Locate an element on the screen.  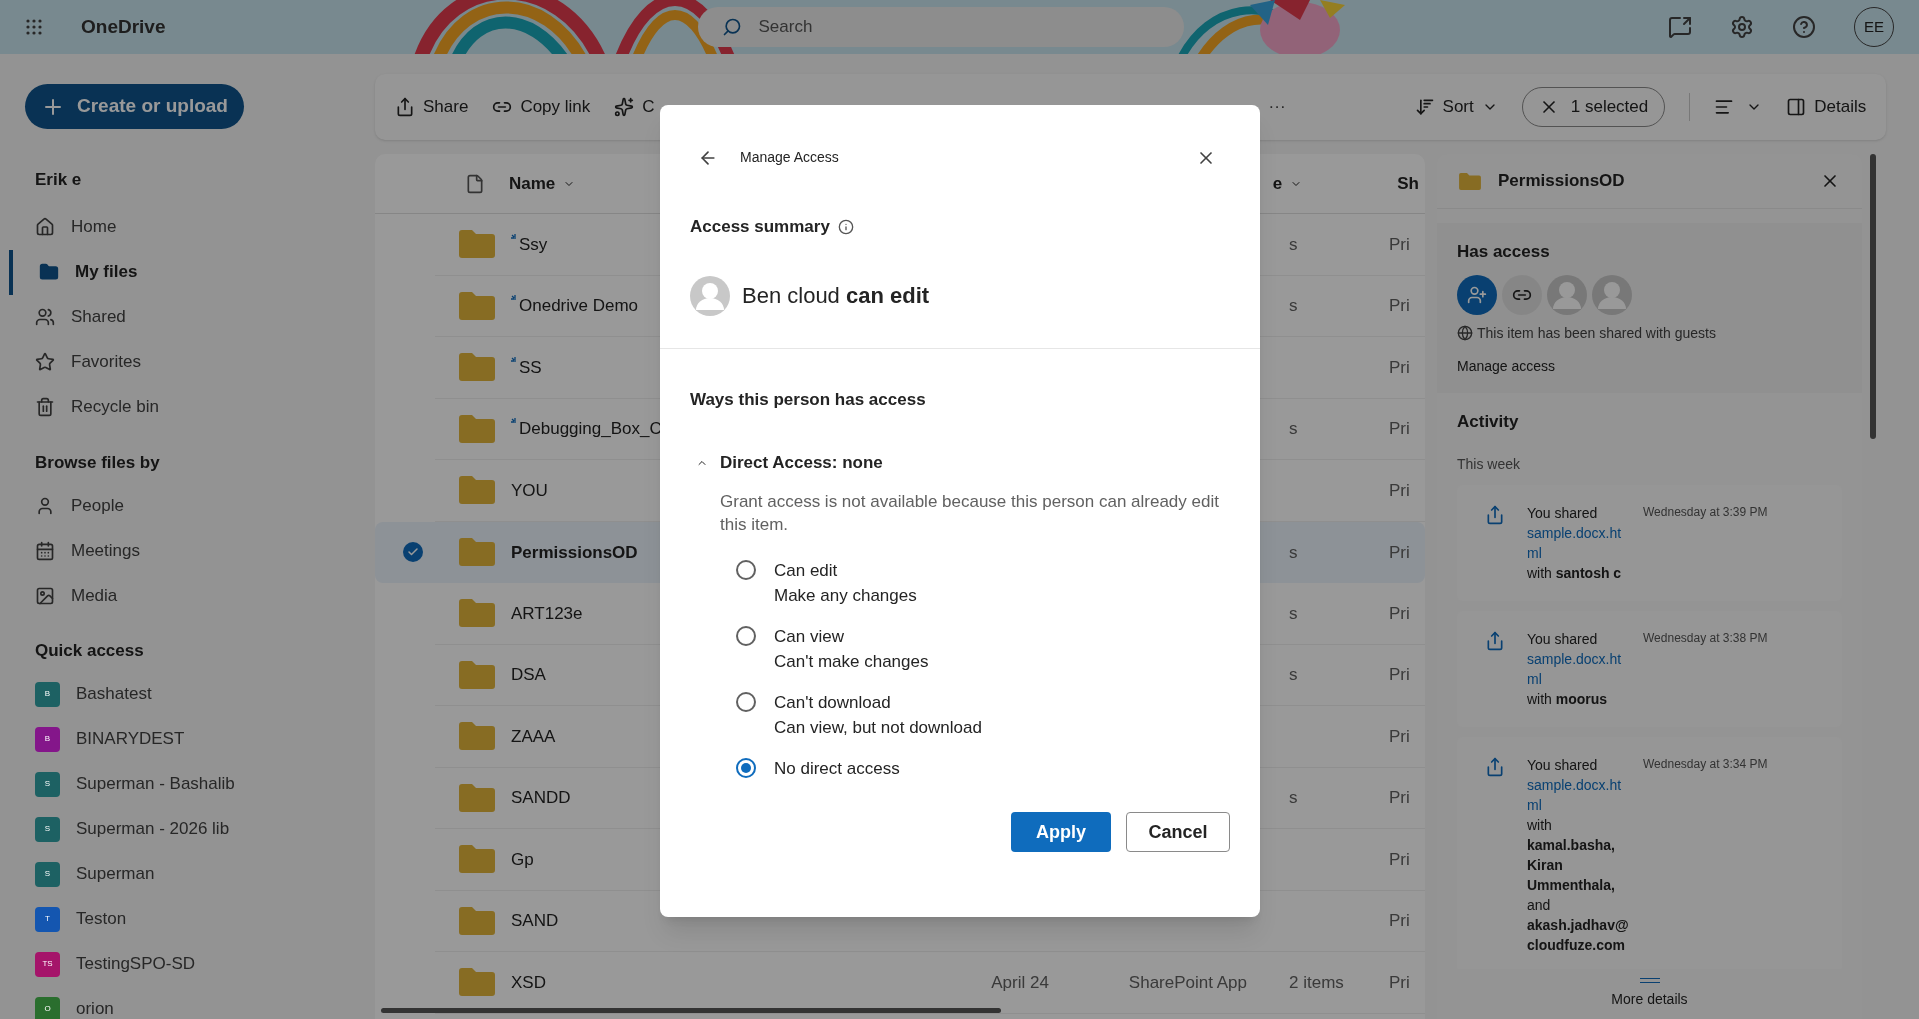
quick-access-link: BINARYDEST is located at coordinates (130, 739).